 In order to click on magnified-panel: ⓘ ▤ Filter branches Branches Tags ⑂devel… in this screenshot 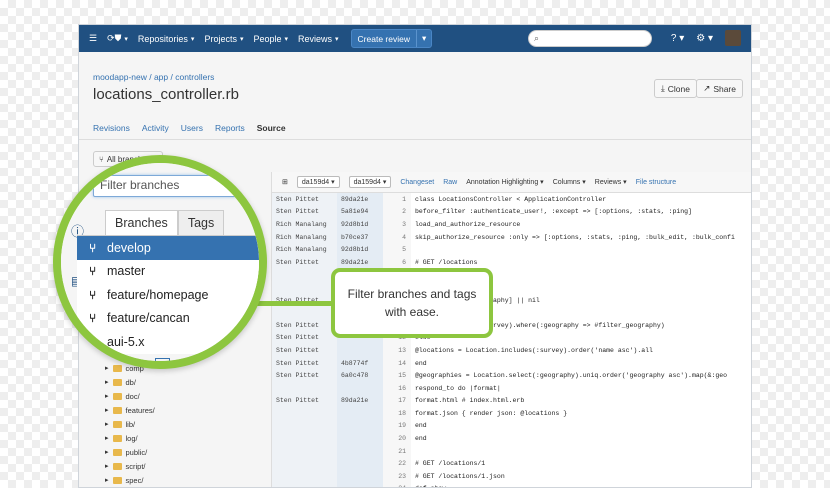, I will do `click(160, 262)`.